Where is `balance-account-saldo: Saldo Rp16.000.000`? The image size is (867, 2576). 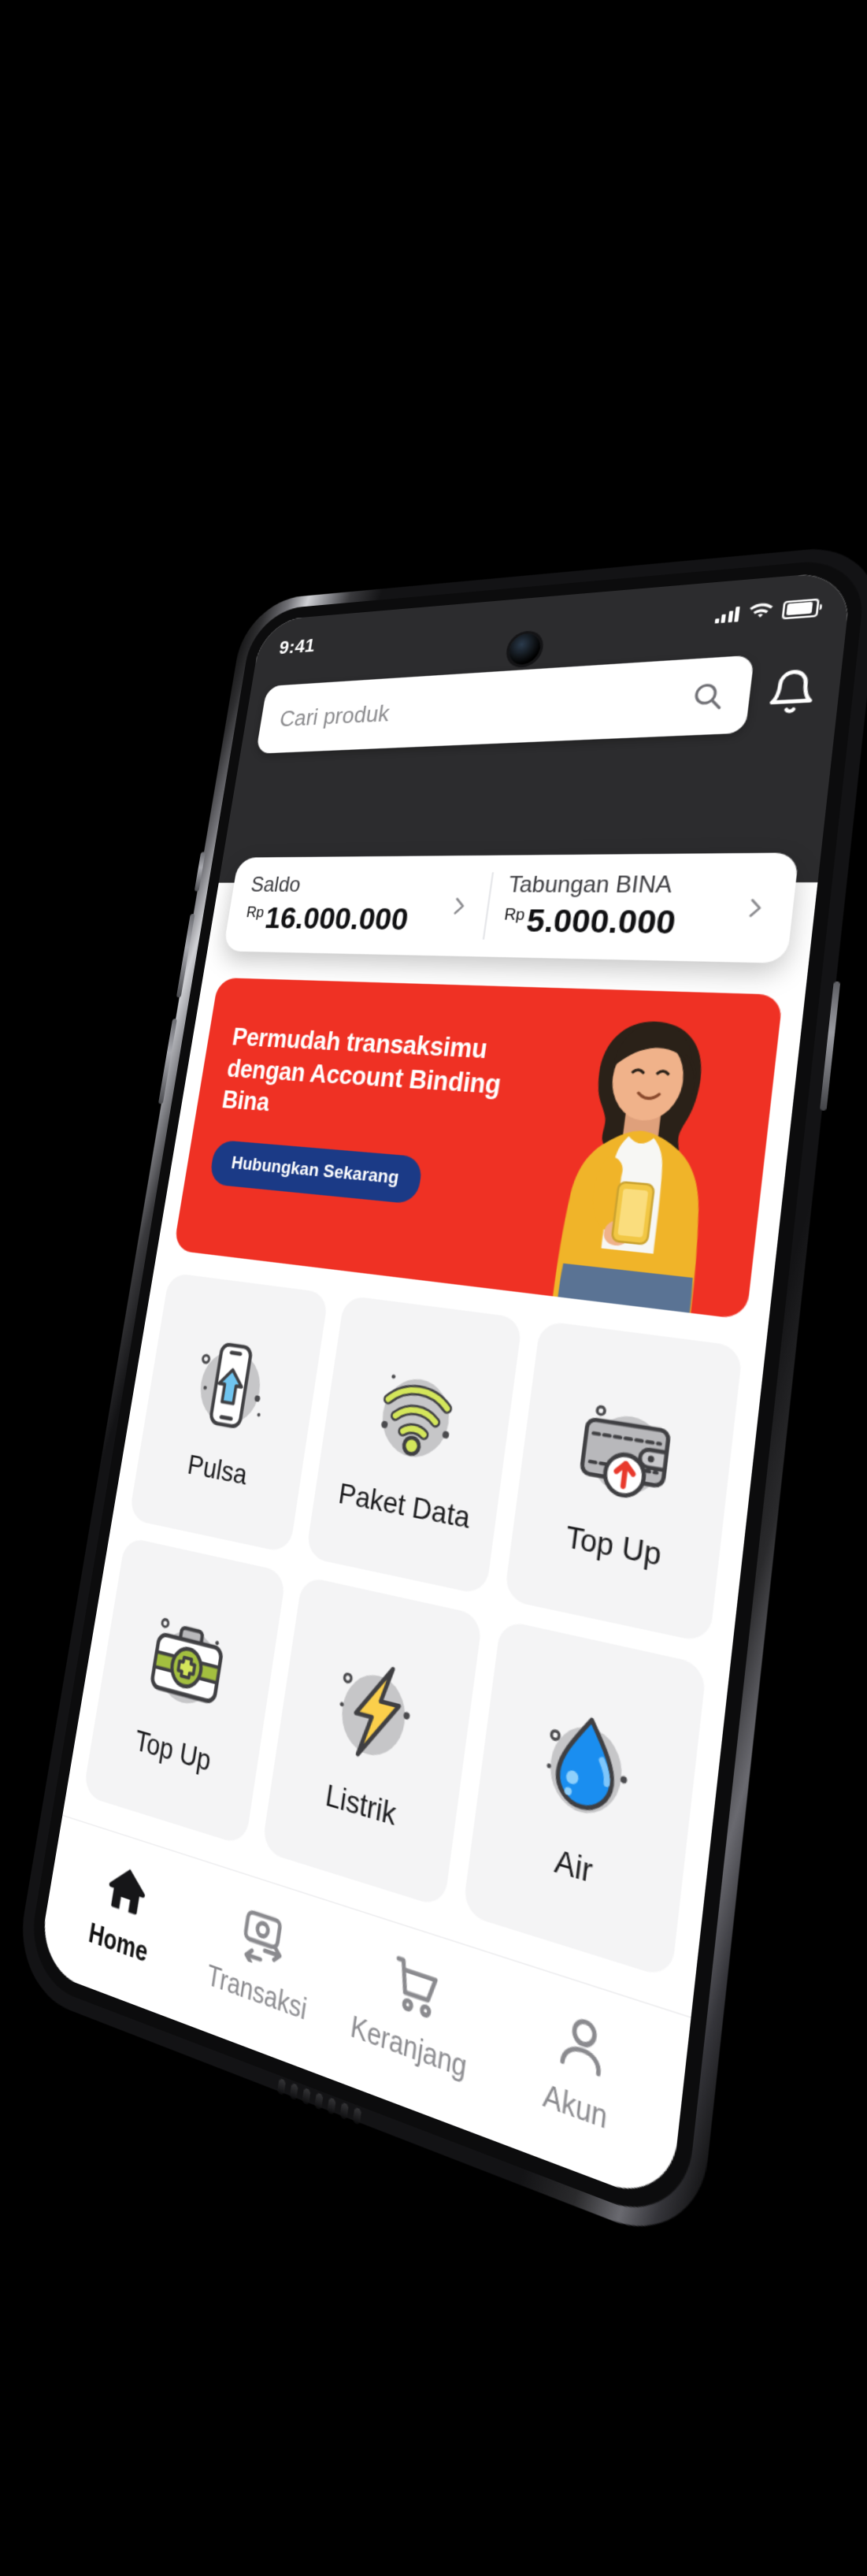
balance-account-saldo: Saldo Rp16.000.000 is located at coordinates (359, 905).